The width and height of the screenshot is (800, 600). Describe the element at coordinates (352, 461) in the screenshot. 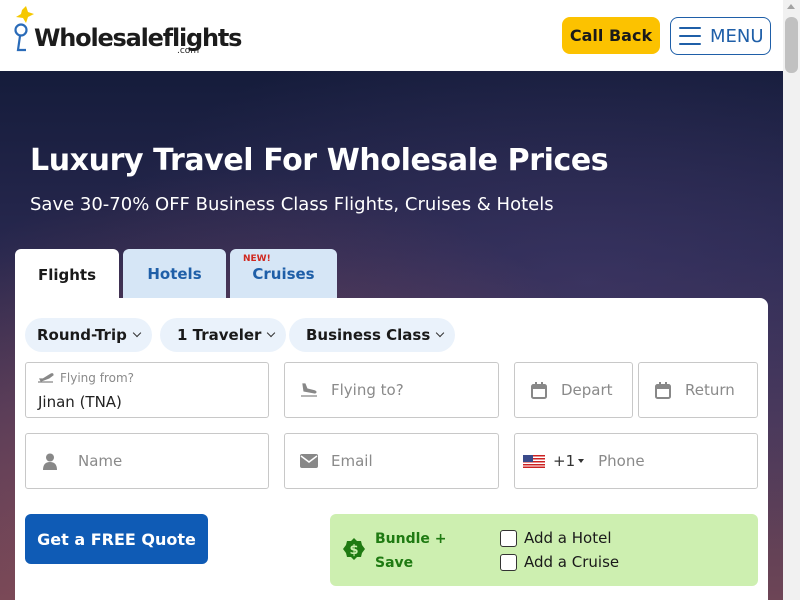

I see `email-placeholder: Email` at that location.